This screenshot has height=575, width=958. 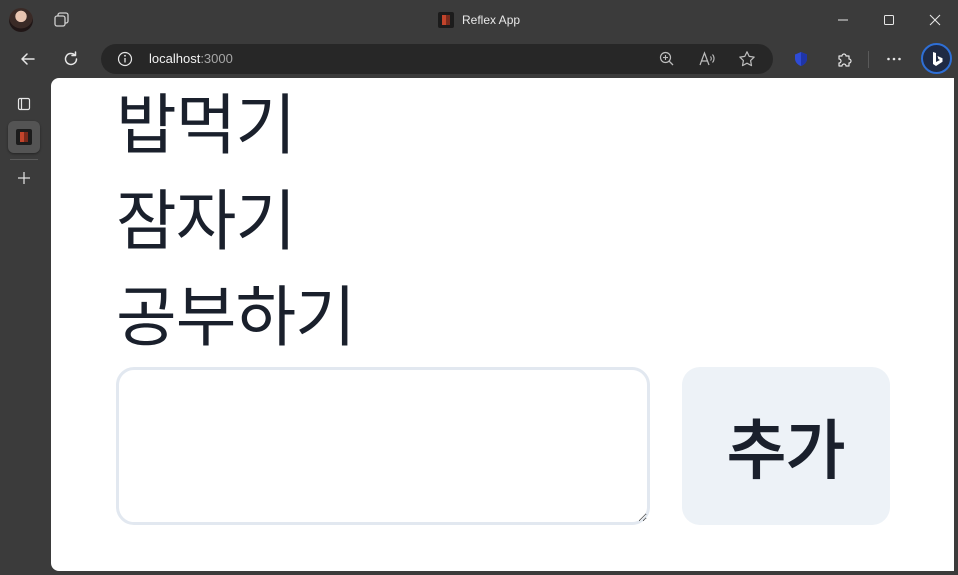 I want to click on window-title-area: Reflex App, so click(x=479, y=20).